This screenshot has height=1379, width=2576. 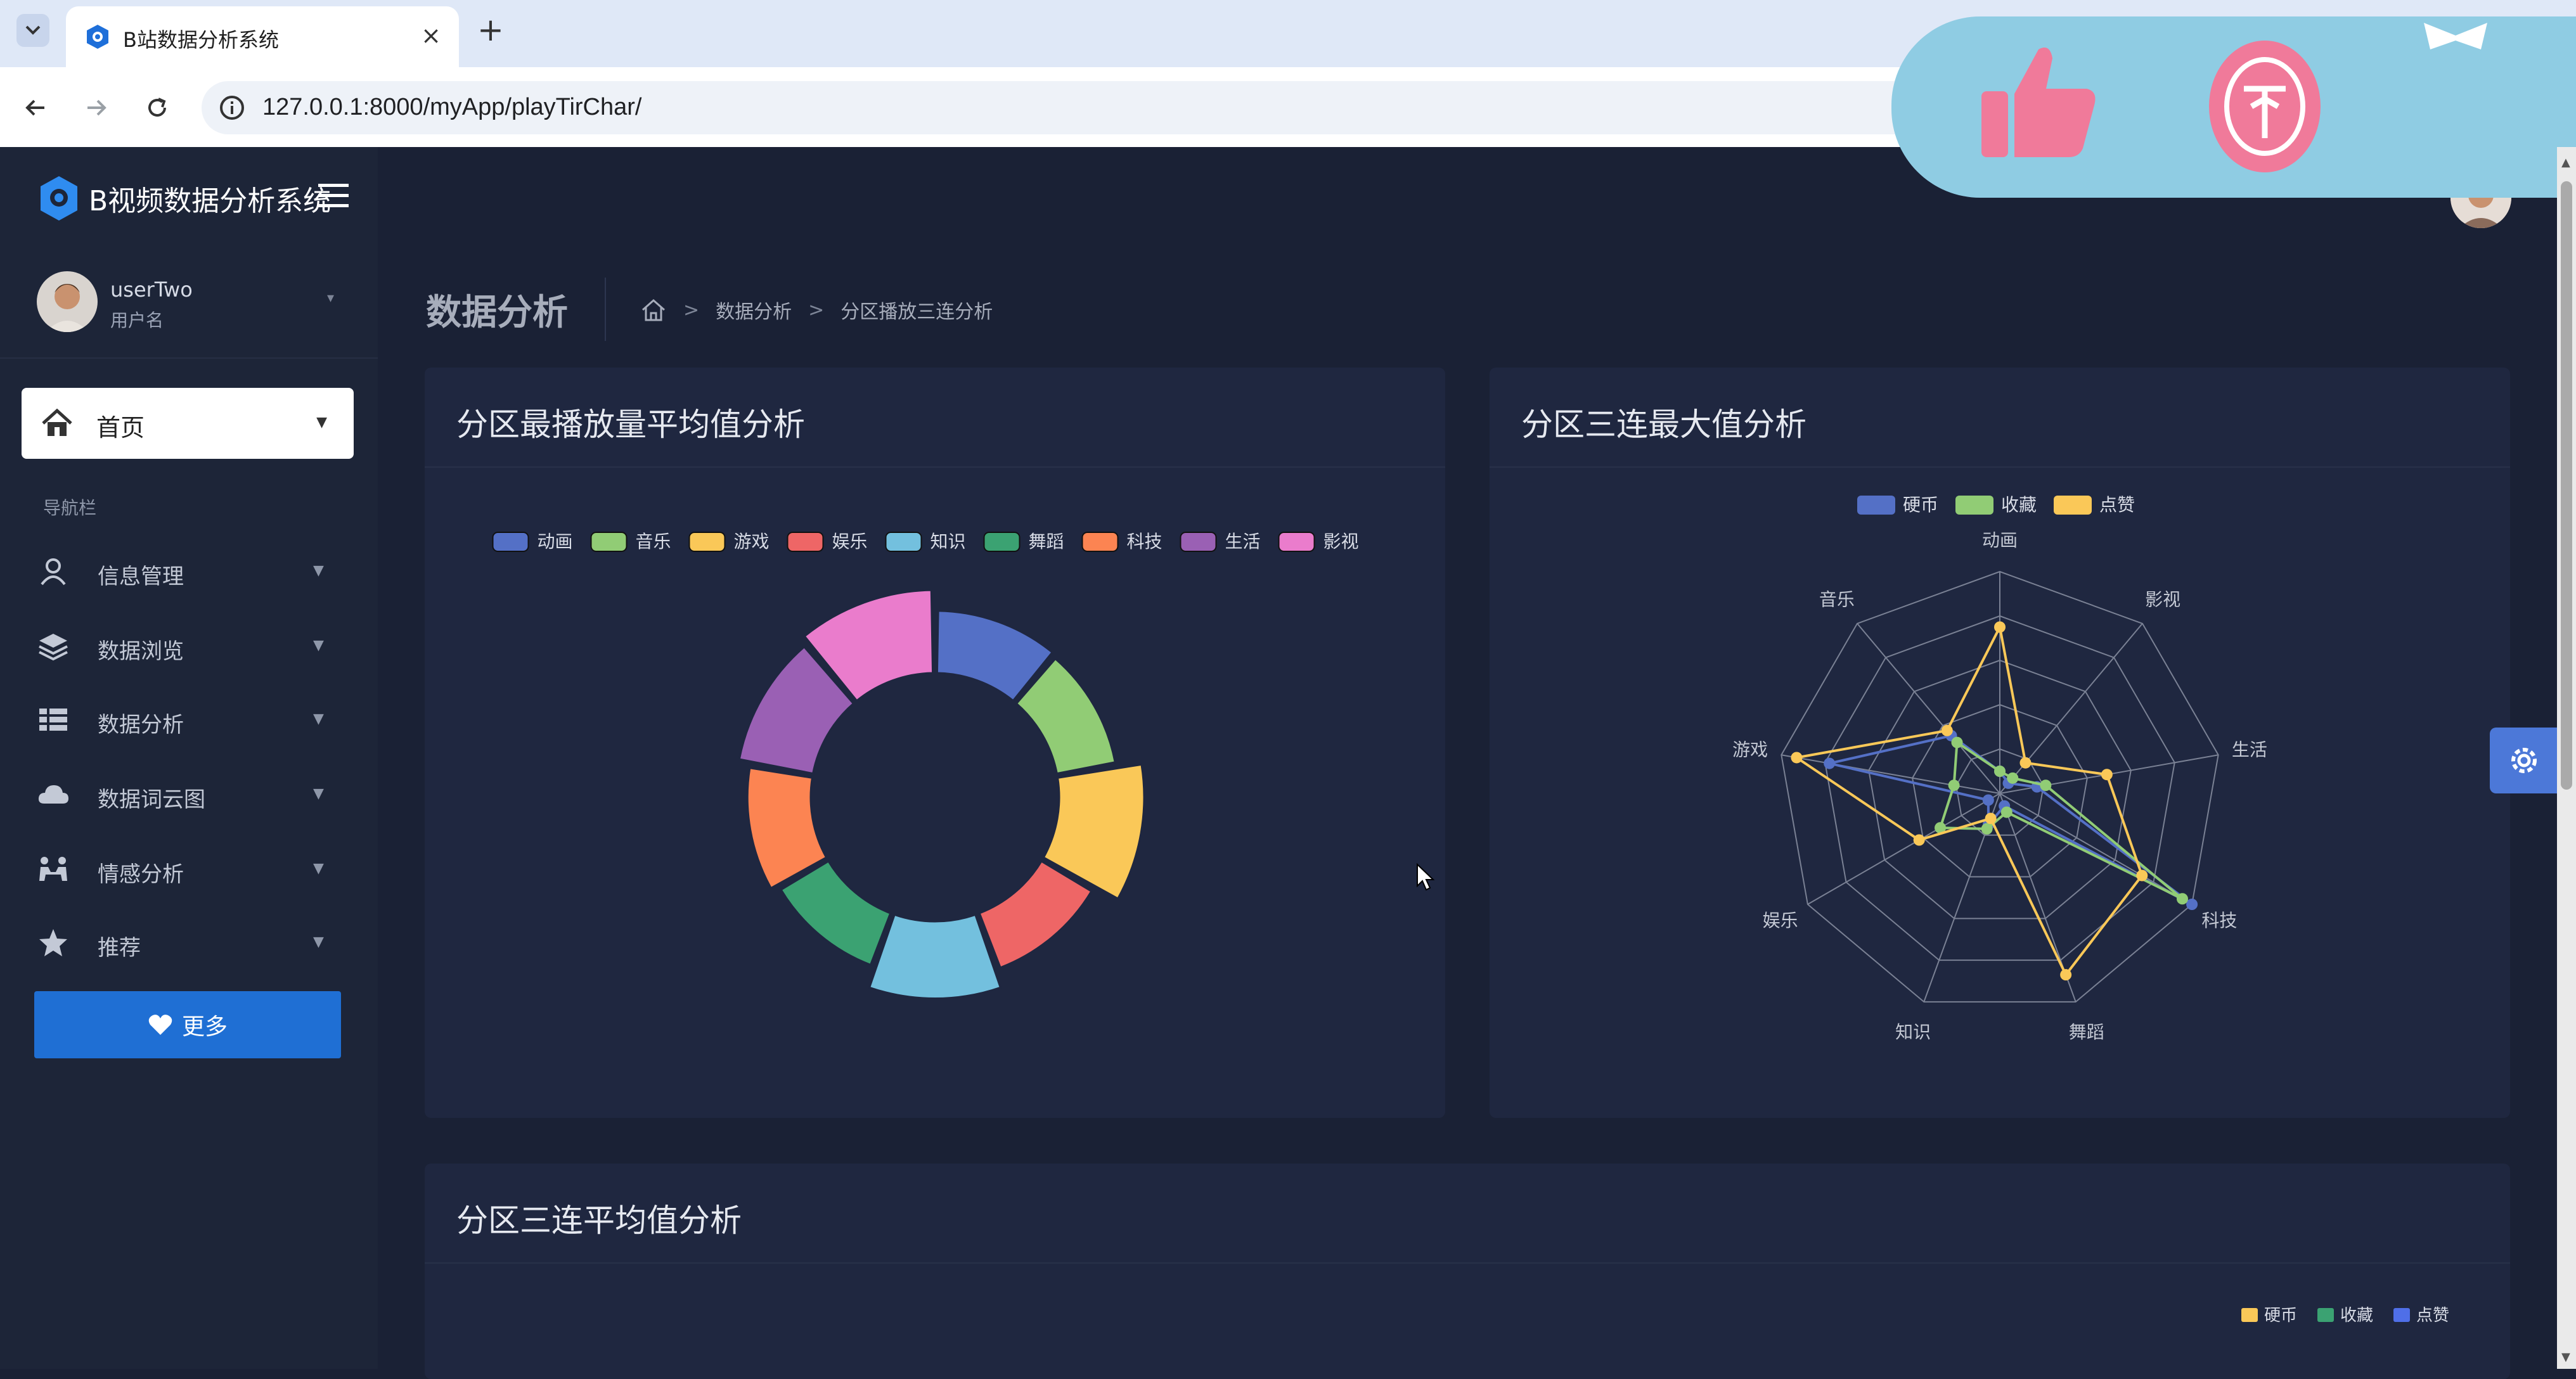 I want to click on legend-label: 动画, so click(x=555, y=541).